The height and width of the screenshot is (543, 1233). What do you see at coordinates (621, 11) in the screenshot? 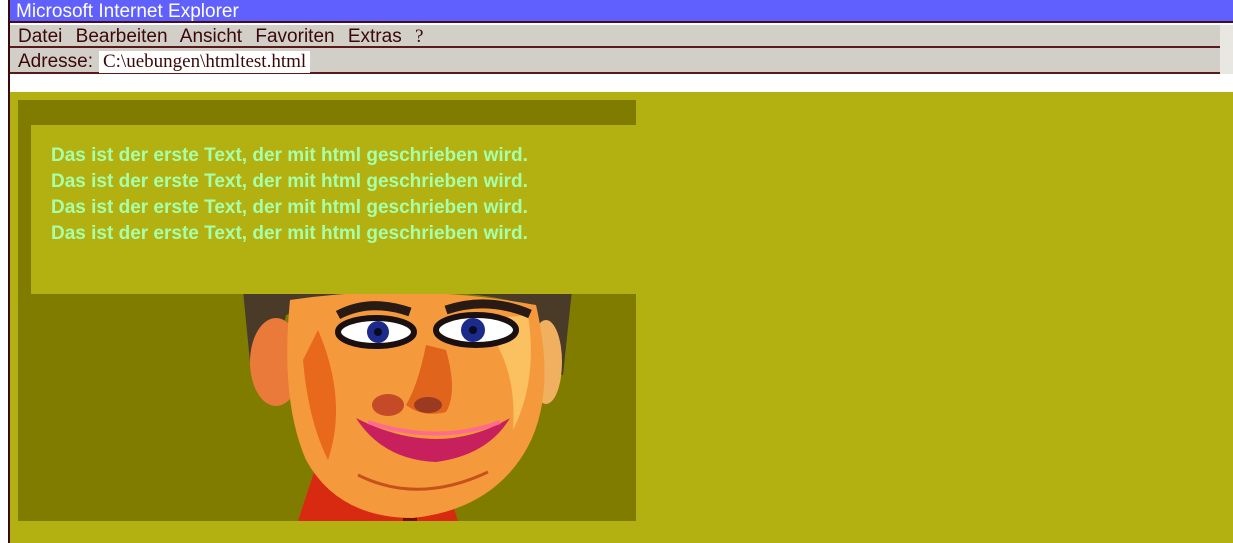
I see `title-bar: Microsoft Internet Explorer` at bounding box center [621, 11].